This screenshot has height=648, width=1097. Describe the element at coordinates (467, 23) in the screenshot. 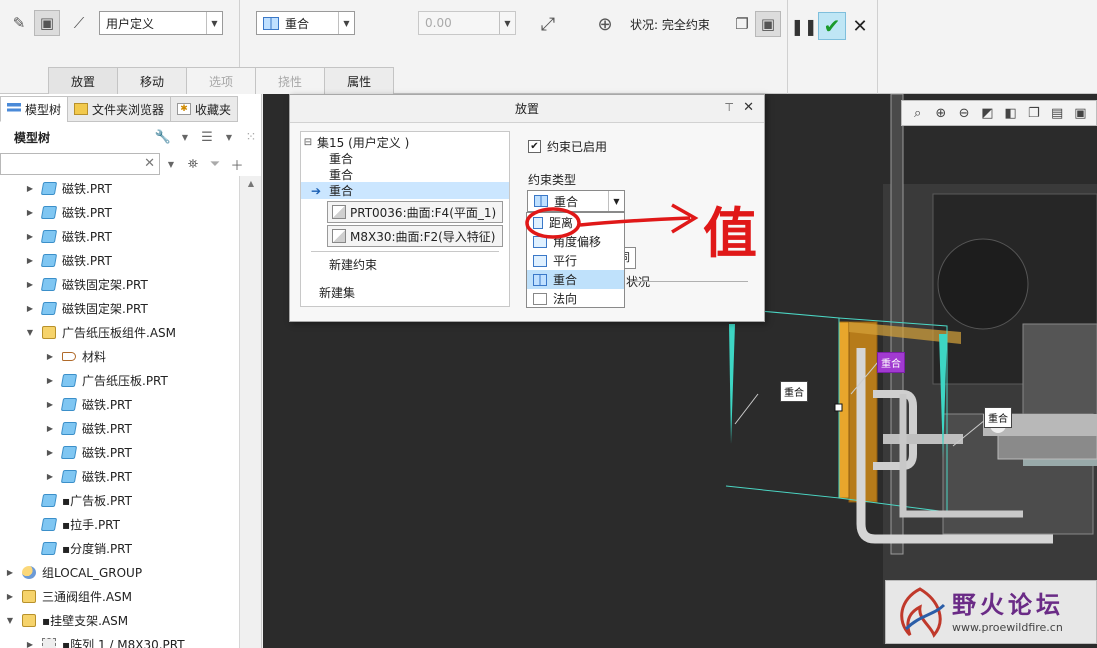

I see `offset-value-field: 0.00 ▼` at that location.